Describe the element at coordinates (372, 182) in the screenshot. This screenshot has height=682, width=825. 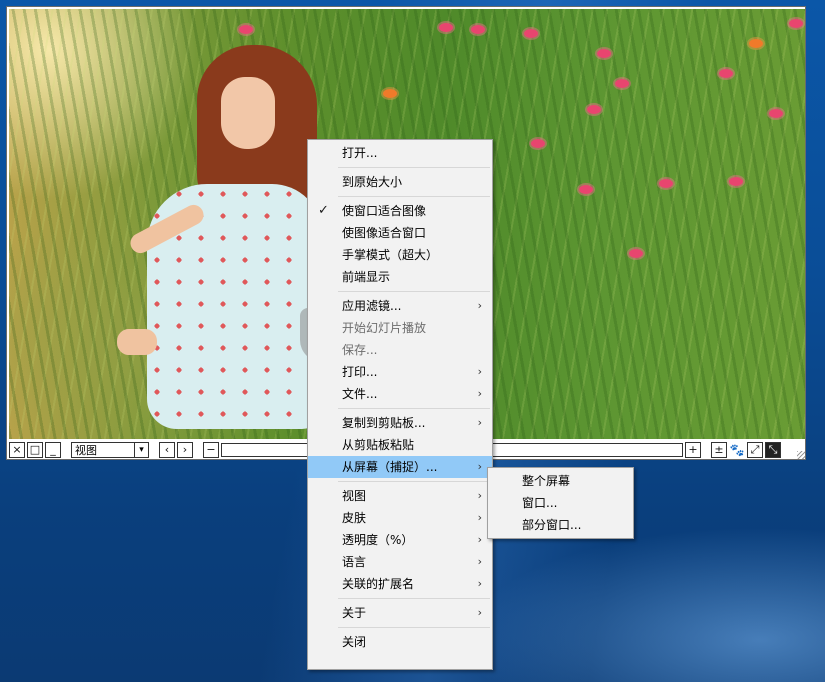
I see `menu-item-label: 到原始大小` at that location.